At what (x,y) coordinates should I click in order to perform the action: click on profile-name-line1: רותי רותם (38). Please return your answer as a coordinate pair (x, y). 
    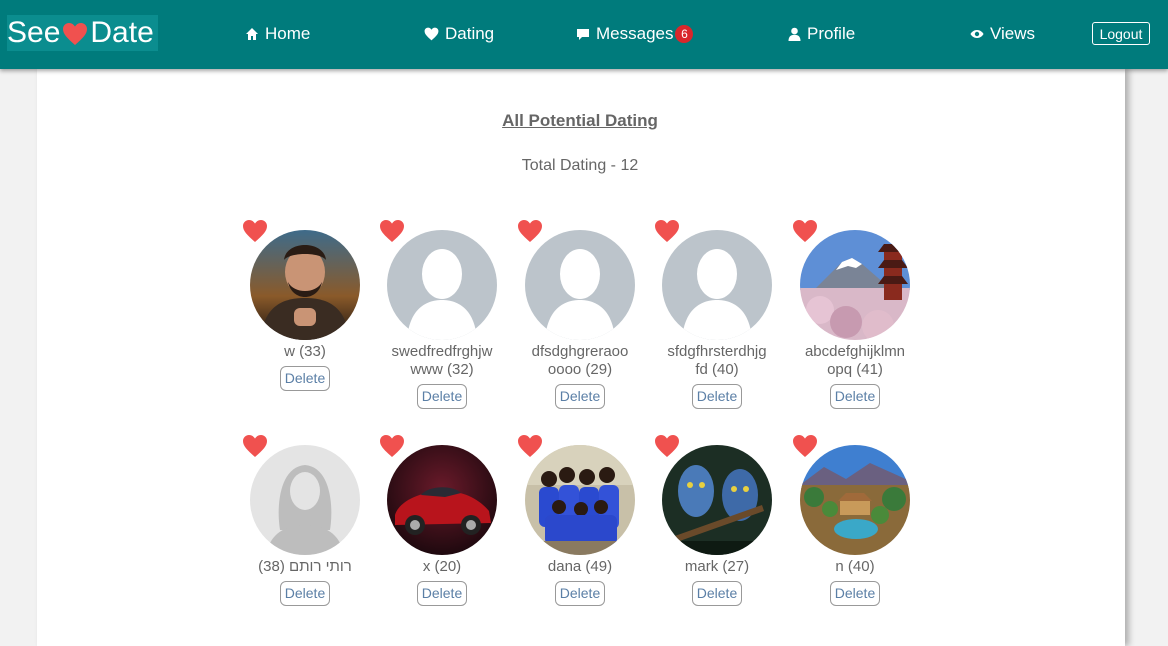
    Looking at the image, I should click on (305, 566).